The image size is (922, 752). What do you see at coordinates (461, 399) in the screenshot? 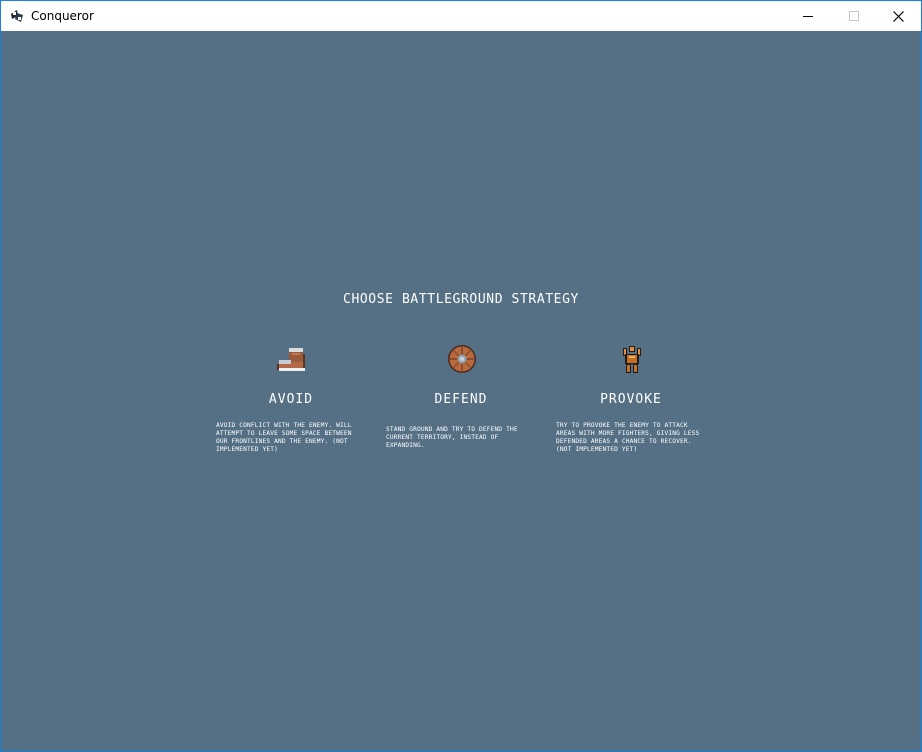
I see `option-label: DEFEND` at bounding box center [461, 399].